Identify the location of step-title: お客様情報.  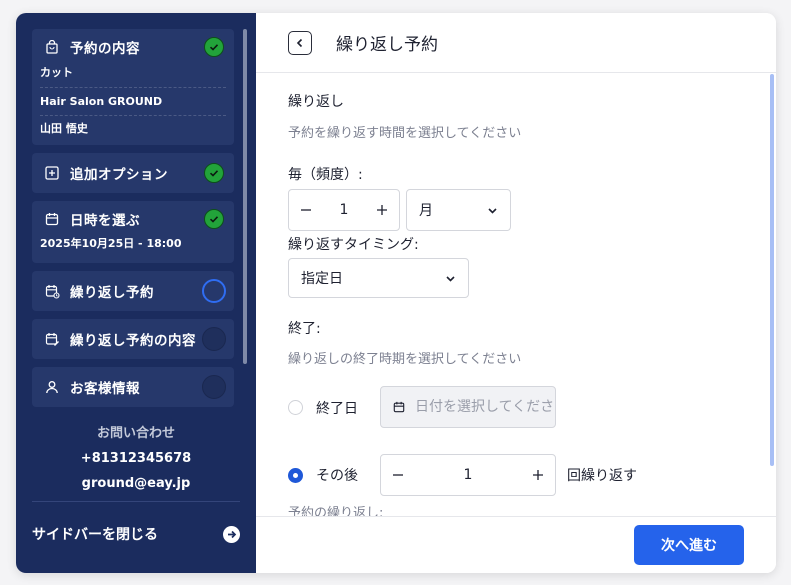
(105, 389).